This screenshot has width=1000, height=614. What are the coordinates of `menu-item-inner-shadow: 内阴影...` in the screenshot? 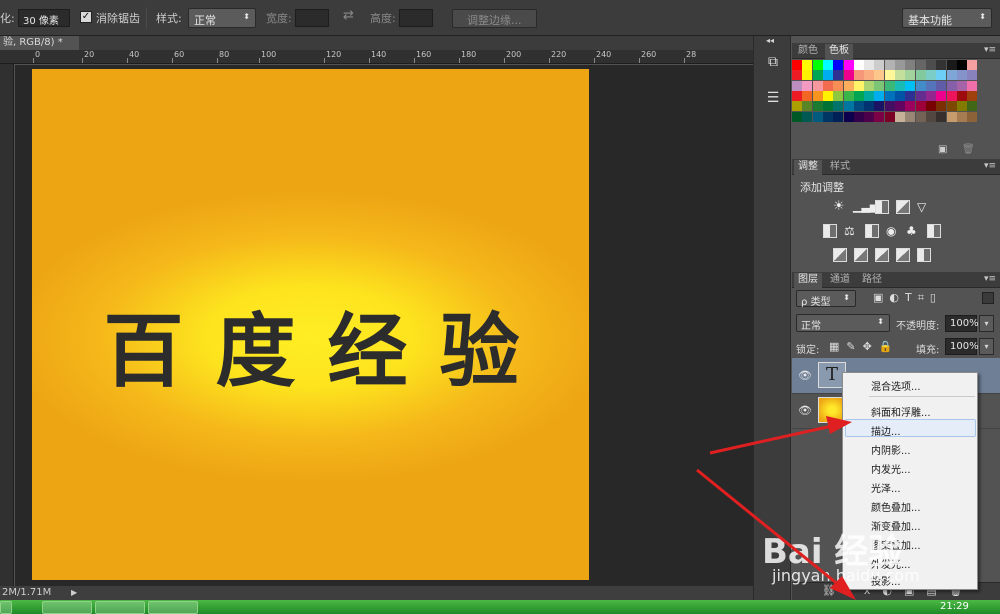 It's located at (891, 449).